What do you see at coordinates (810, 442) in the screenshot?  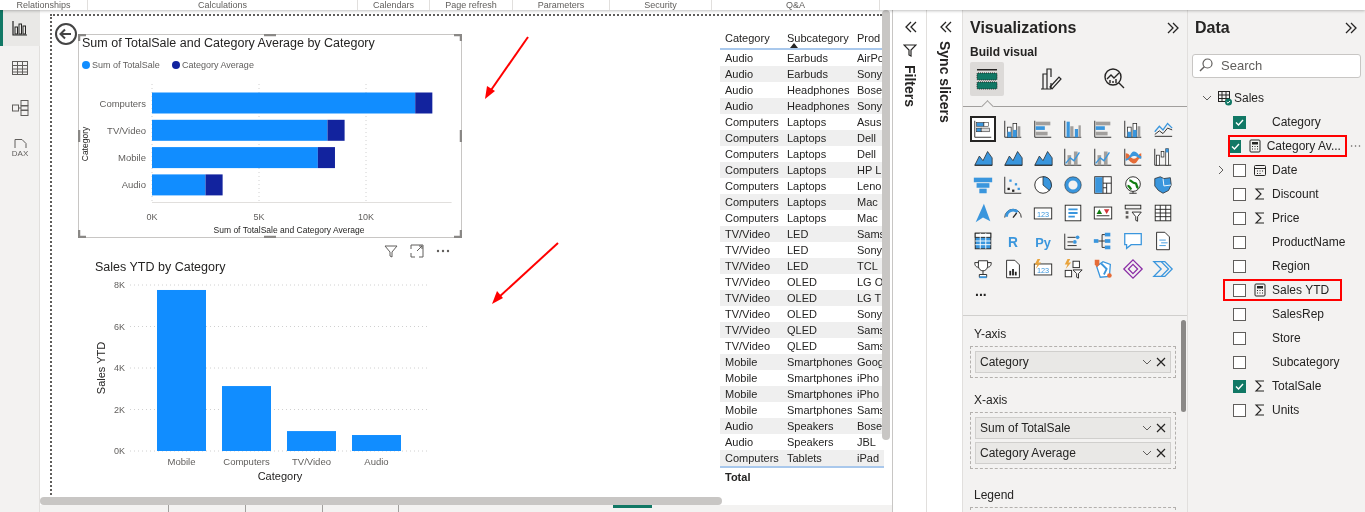 I see `table-cell-text: Speakers` at bounding box center [810, 442].